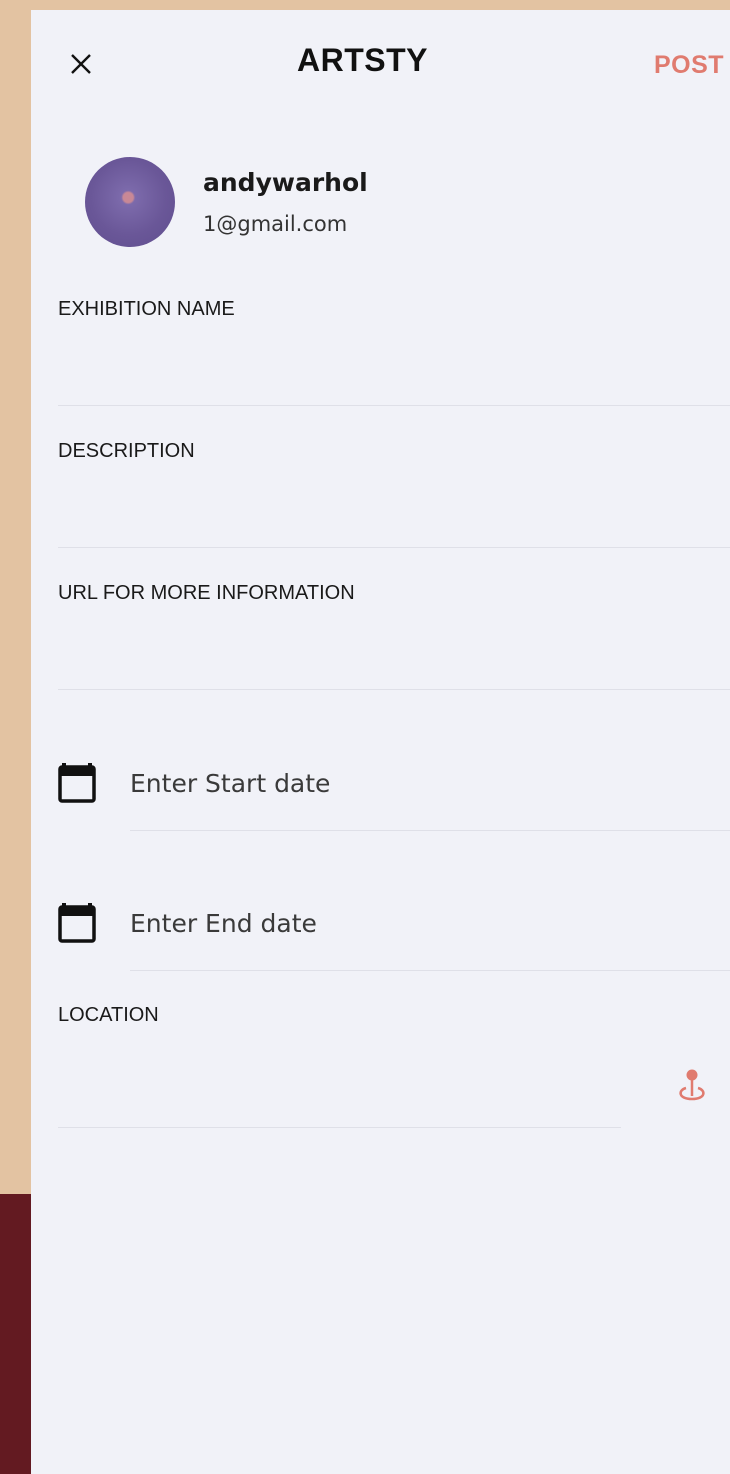 The height and width of the screenshot is (1474, 730). Describe the element at coordinates (689, 65) in the screenshot. I see `post-button: POST` at that location.